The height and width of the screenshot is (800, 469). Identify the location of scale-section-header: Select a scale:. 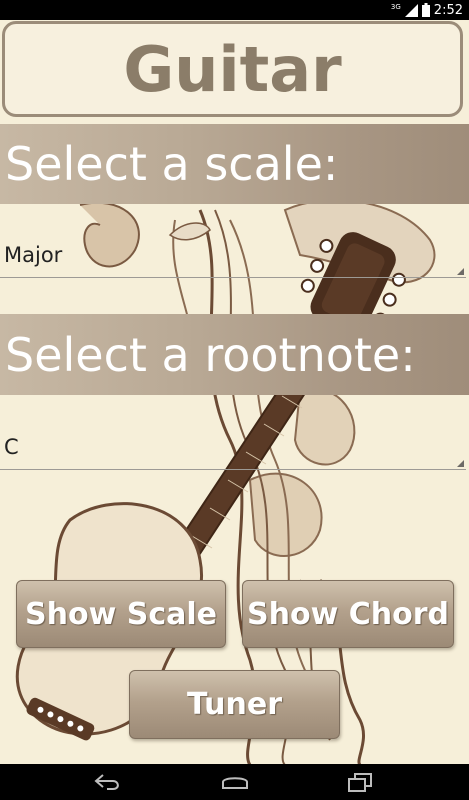
(234, 164).